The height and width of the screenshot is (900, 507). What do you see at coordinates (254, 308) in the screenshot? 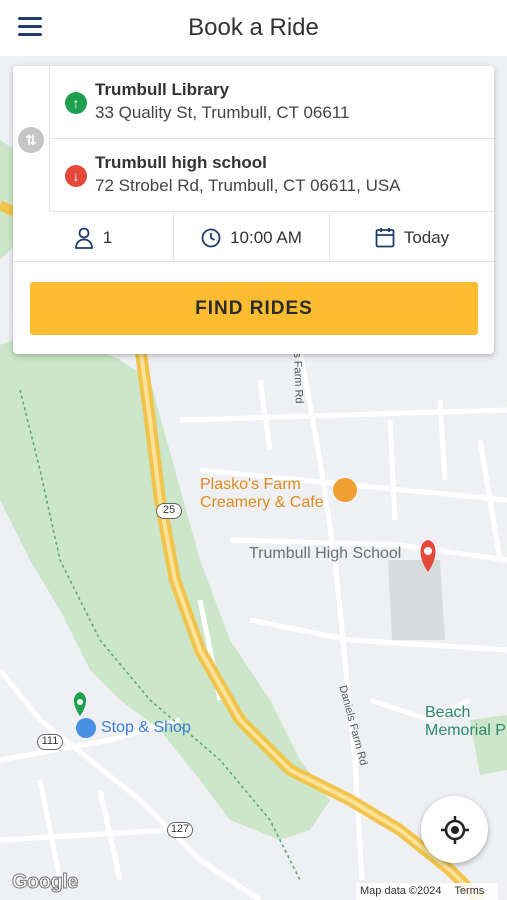
I see `find-rides-button: FIND RIDES` at bounding box center [254, 308].